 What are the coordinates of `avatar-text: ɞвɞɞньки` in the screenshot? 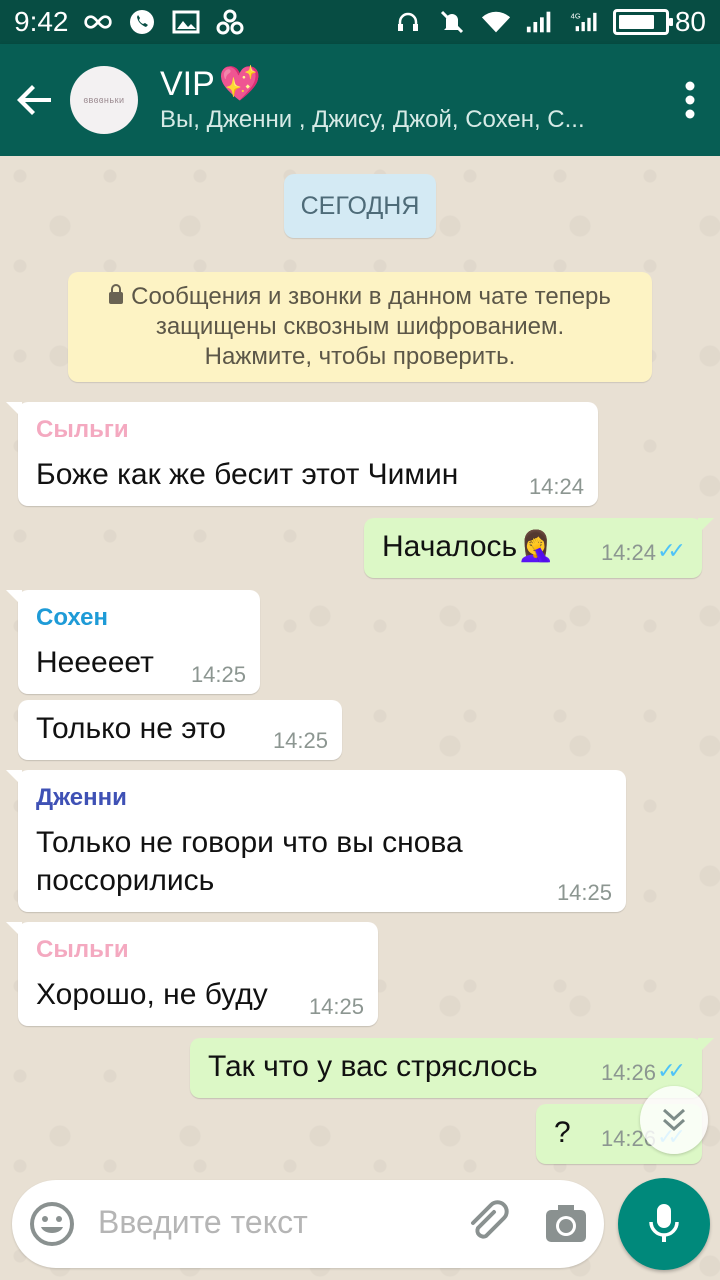 It's located at (104, 100).